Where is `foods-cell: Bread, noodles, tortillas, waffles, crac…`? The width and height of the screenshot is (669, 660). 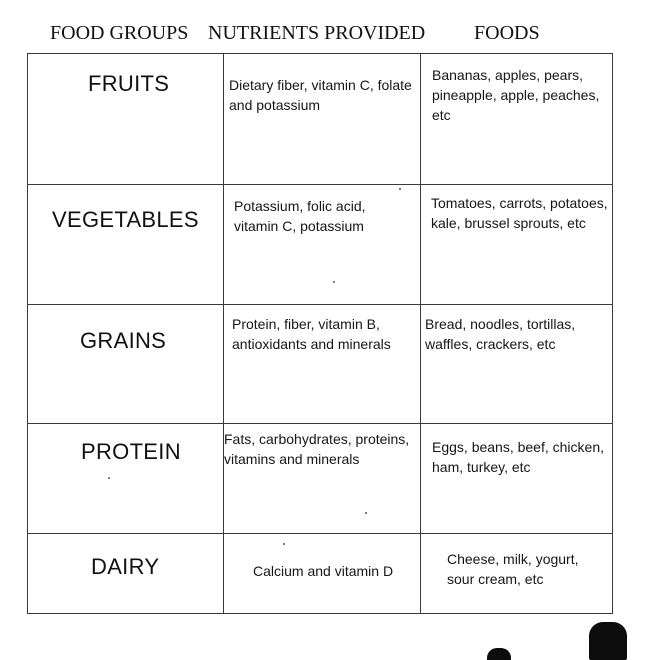 foods-cell: Bread, noodles, tortillas, waffles, crac… is located at coordinates (500, 334).